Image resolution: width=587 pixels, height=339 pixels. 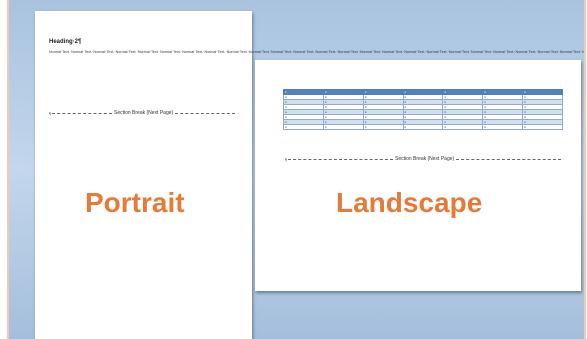 I want to click on table-row: ¤ ¤ ¤ ¤ ¤ ¤ ¤, so click(x=423, y=127).